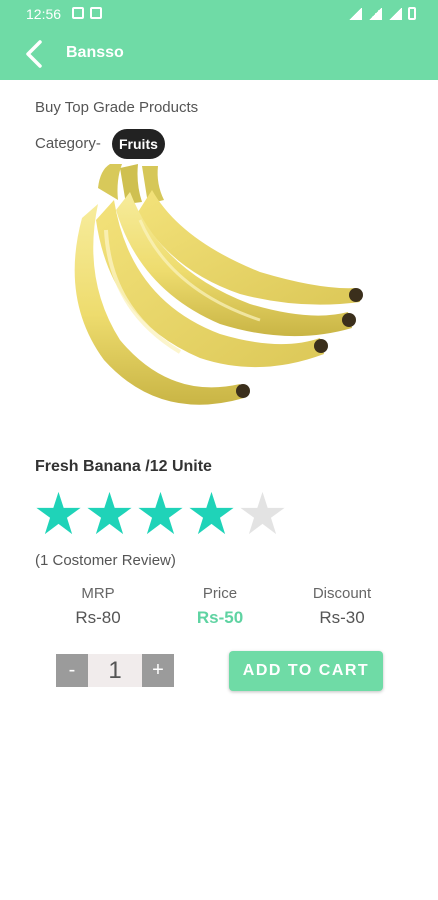  I want to click on discount-column: Discount Rs-30, so click(342, 606).